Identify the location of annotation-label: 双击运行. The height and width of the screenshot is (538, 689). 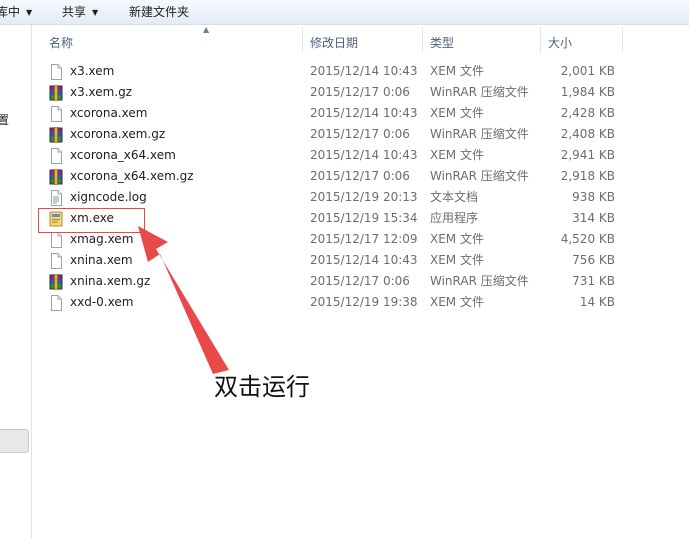
(262, 387).